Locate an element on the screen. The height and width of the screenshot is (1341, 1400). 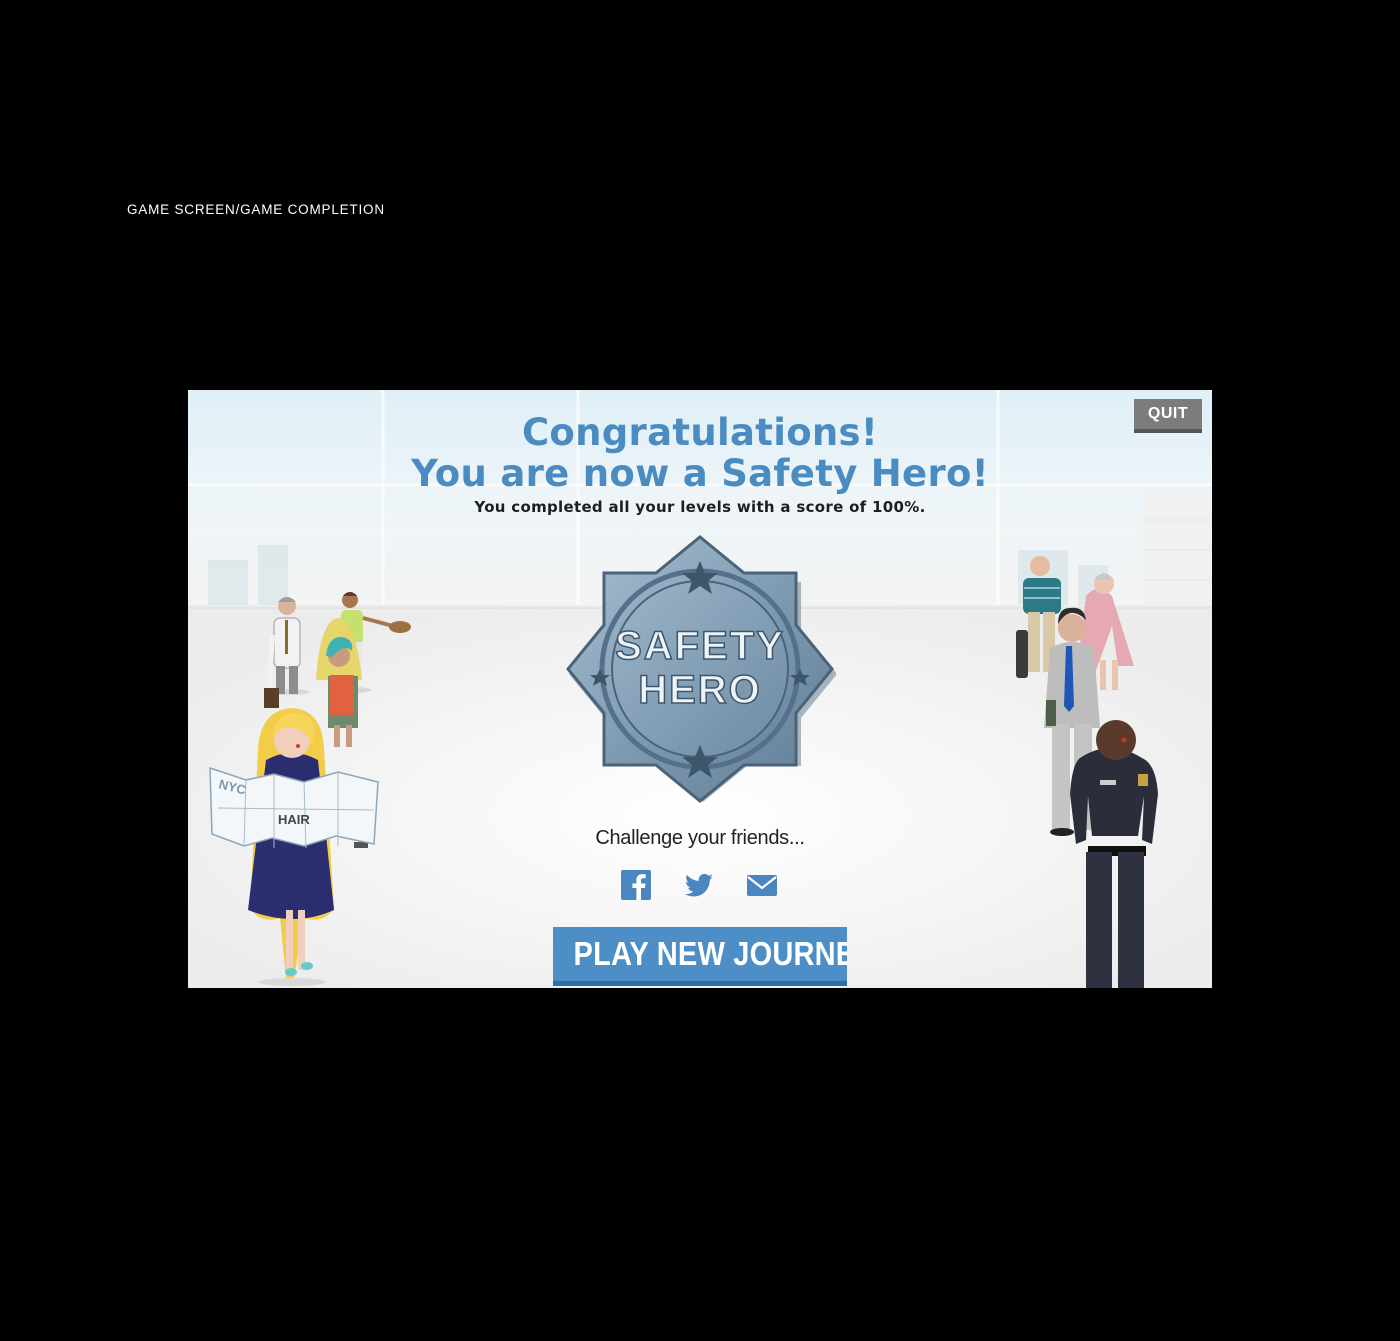
map-hair-text: HAIR is located at coordinates (294, 819).